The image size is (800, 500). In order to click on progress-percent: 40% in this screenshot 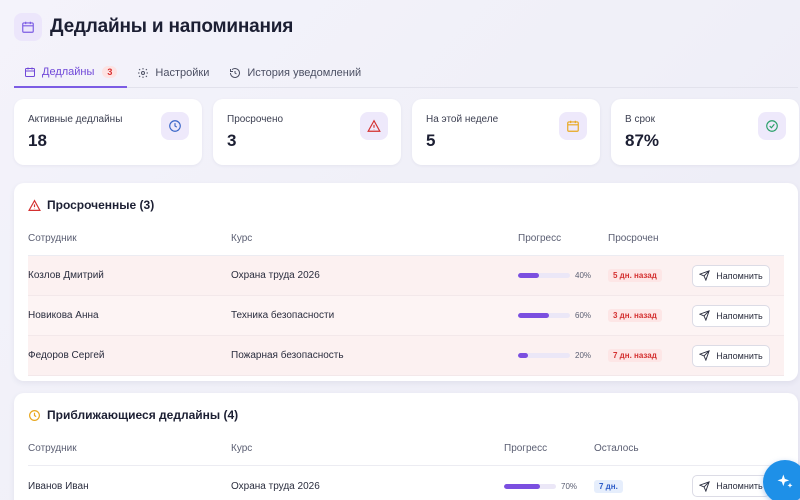, I will do `click(583, 275)`.